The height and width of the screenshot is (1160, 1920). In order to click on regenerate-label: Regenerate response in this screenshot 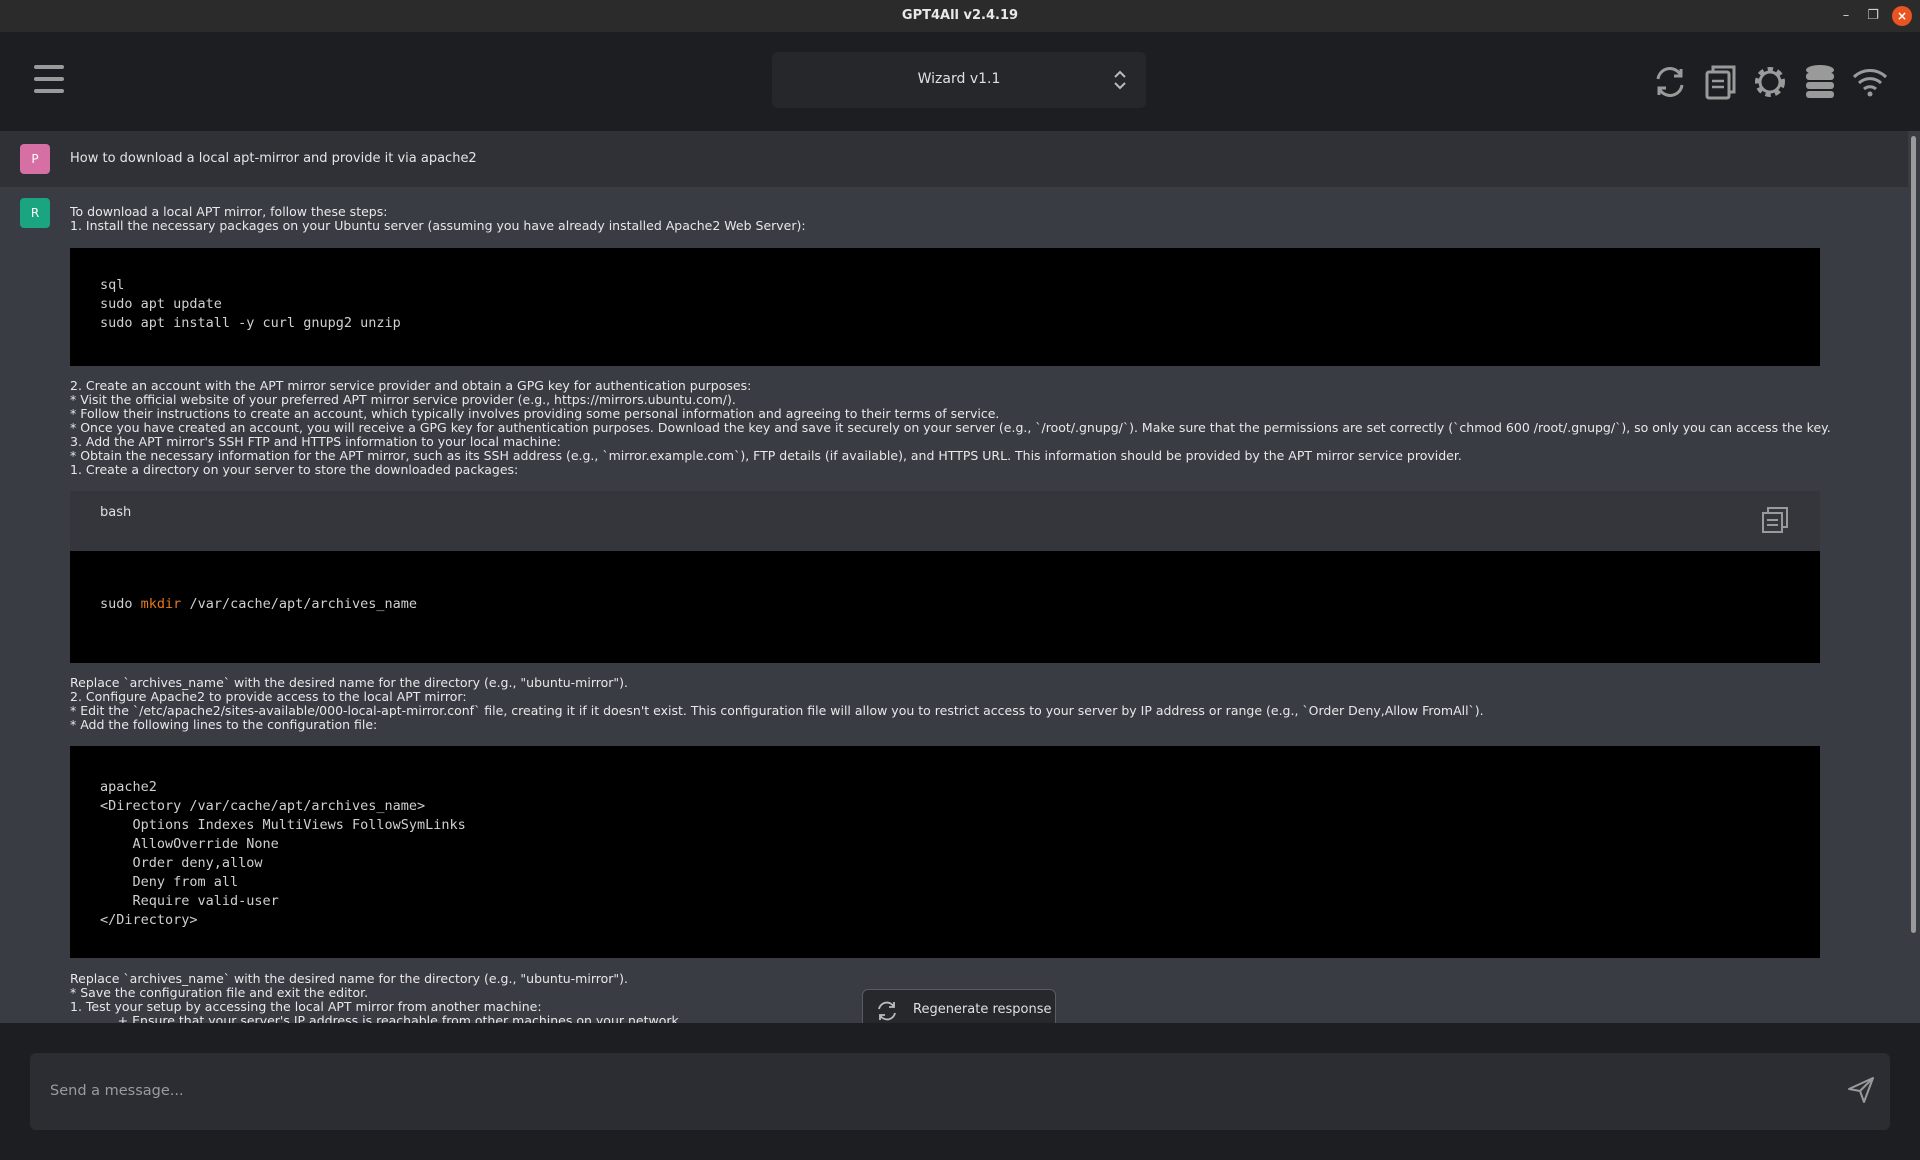, I will do `click(982, 1009)`.